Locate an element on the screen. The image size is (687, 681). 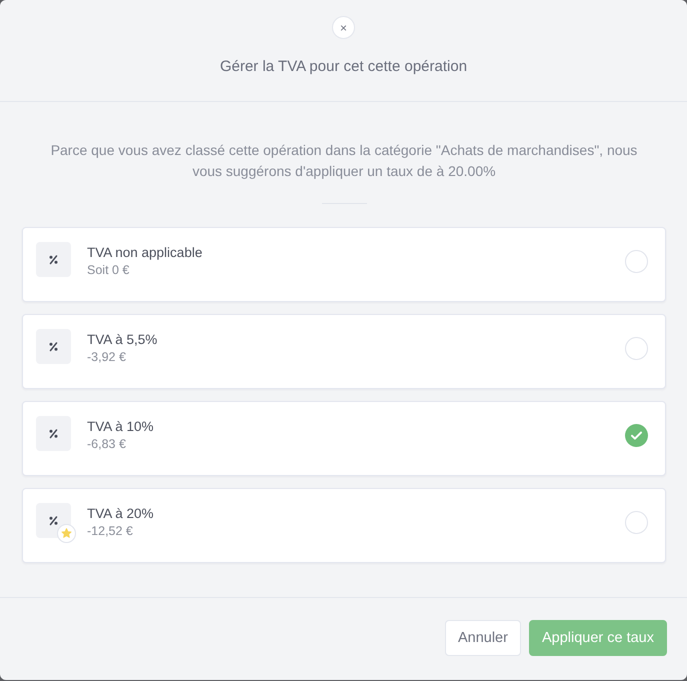
check-icon is located at coordinates (636, 435).